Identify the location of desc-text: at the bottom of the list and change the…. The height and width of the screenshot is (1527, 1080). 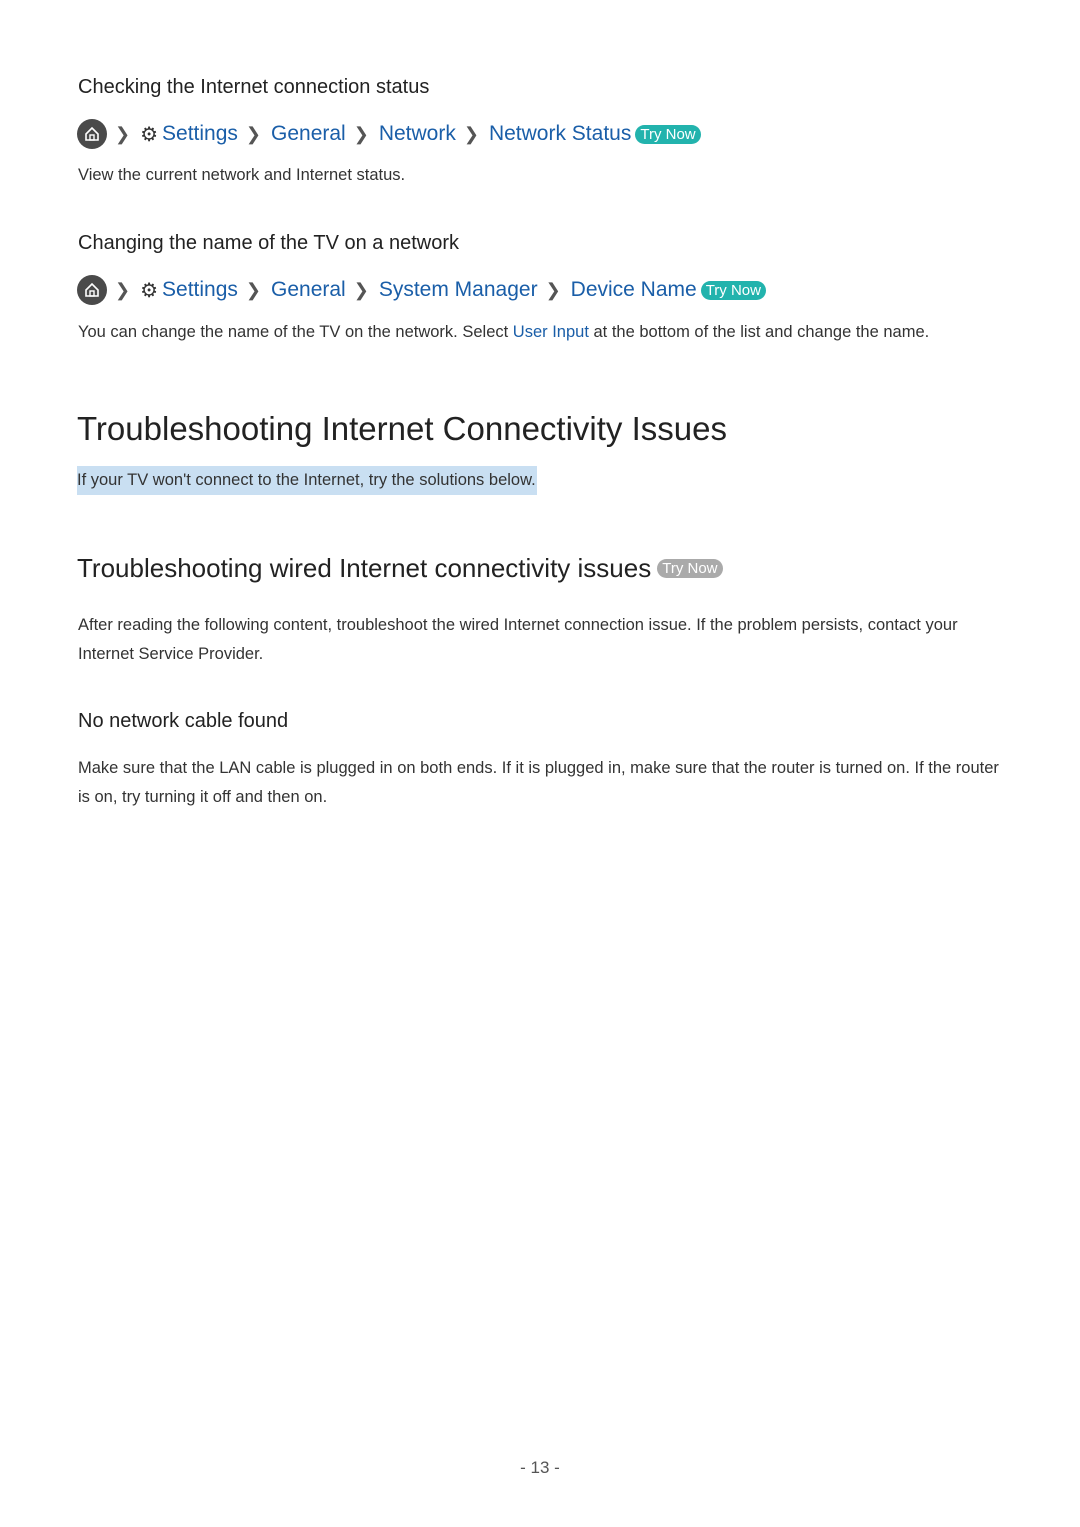
(759, 332).